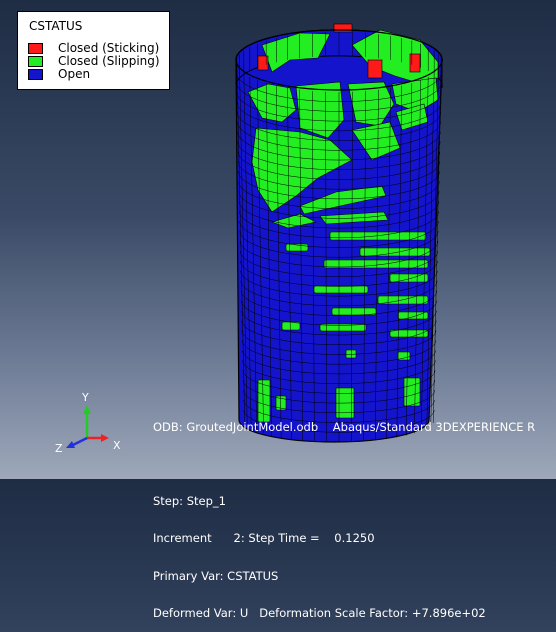  I want to click on legend-swatch-slipping, so click(35, 61).